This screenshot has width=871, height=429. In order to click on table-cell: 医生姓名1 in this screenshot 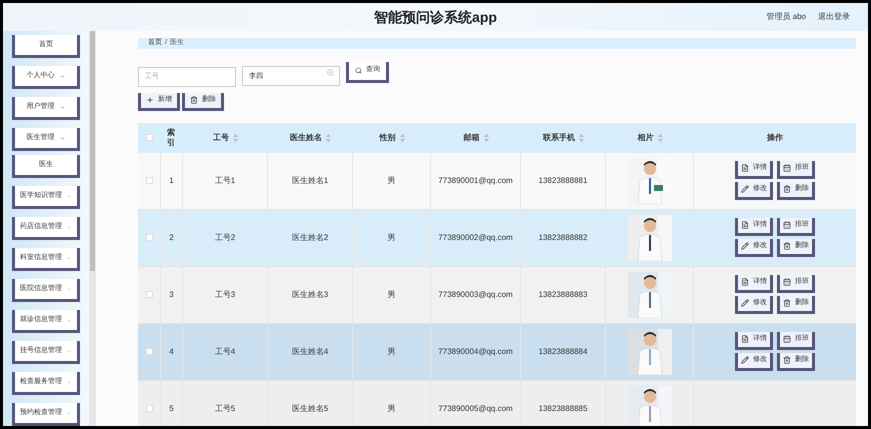, I will do `click(310, 180)`.